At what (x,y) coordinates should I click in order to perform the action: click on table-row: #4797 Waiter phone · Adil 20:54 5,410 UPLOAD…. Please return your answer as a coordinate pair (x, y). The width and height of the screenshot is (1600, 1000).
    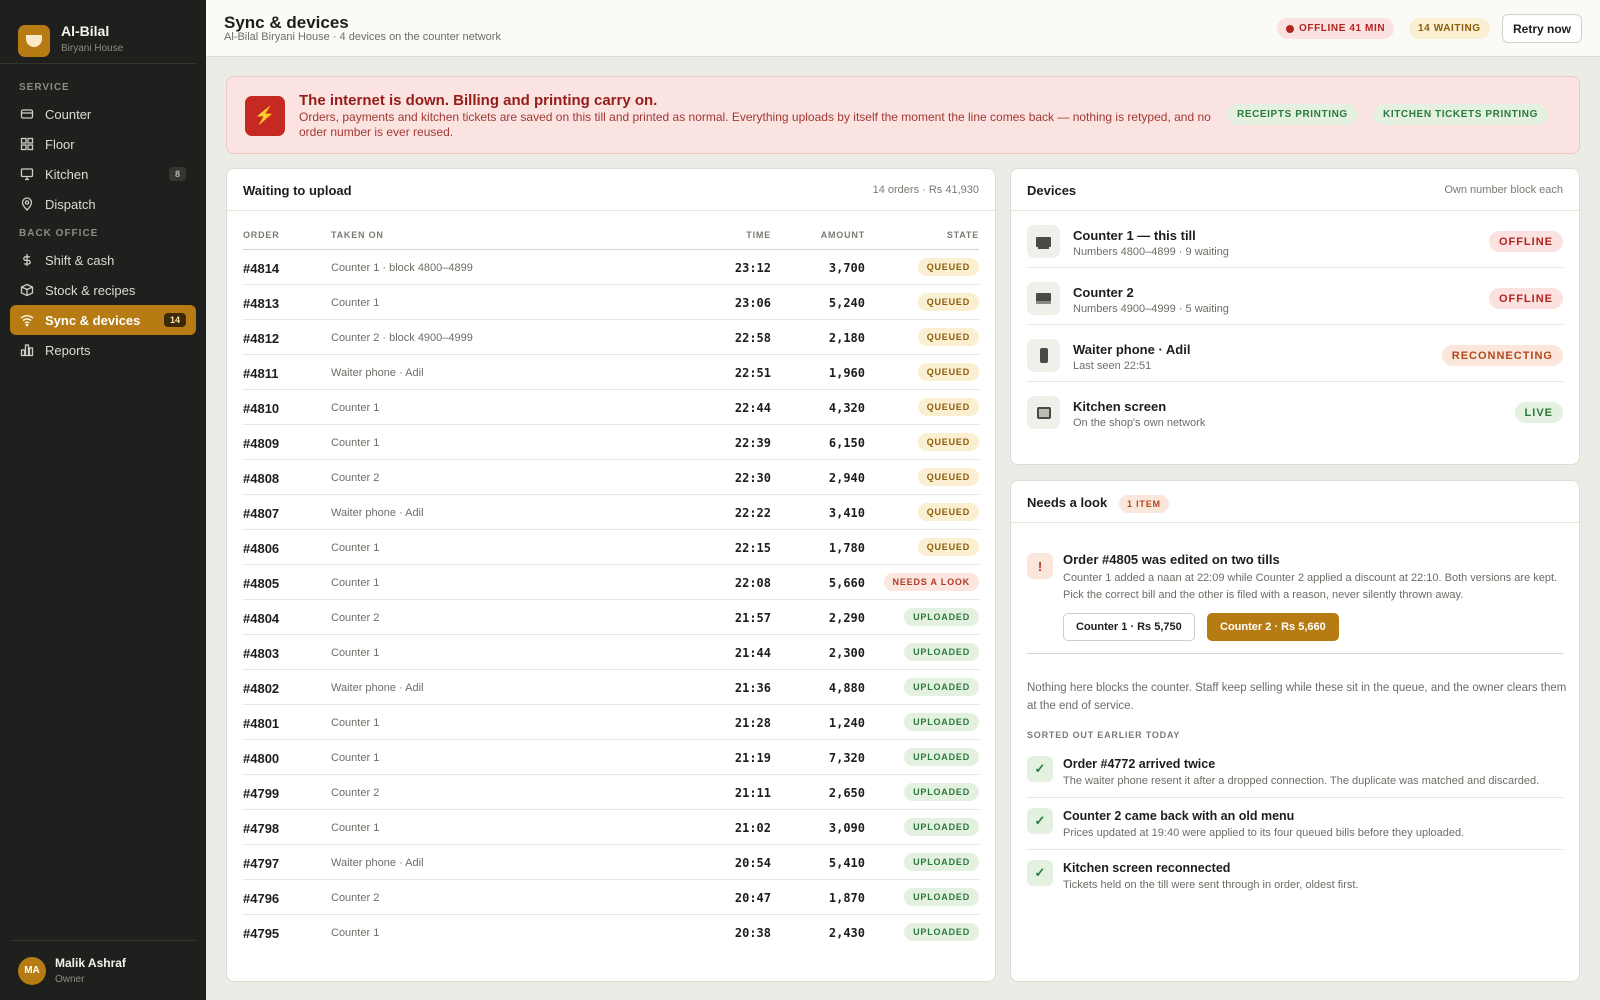
    Looking at the image, I should click on (611, 862).